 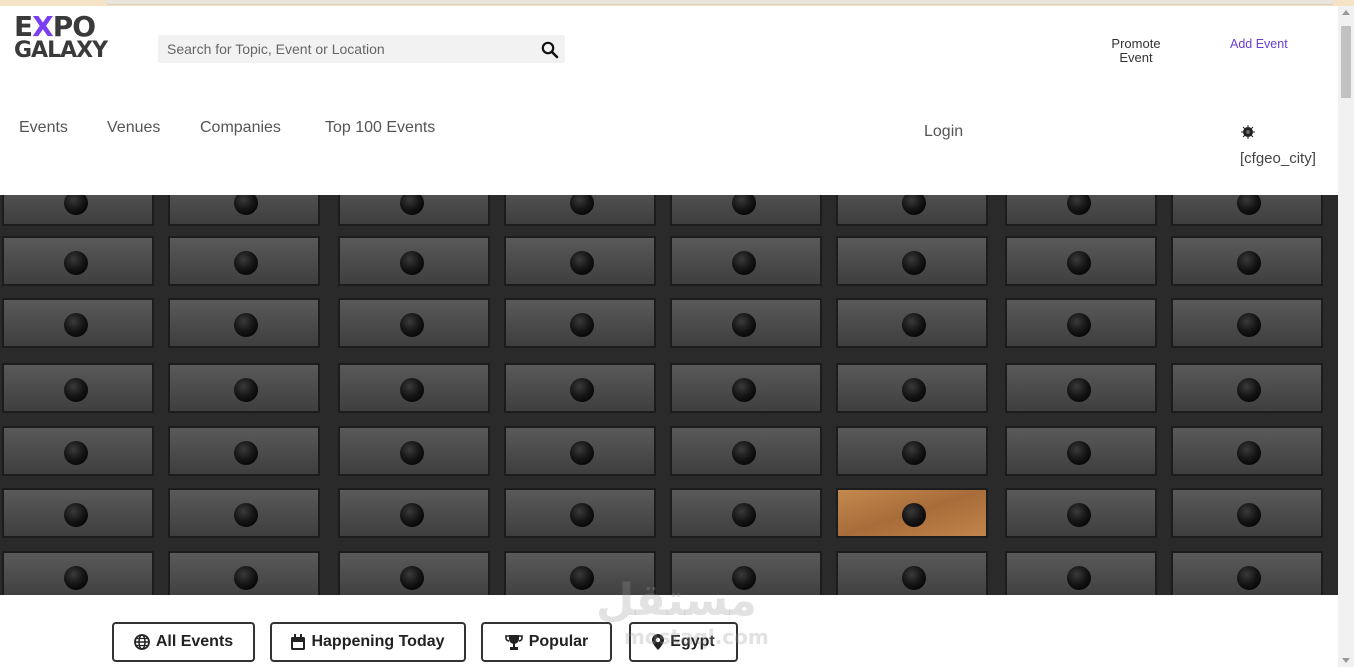 I want to click on scrollbar-thumb, so click(x=1346, y=62).